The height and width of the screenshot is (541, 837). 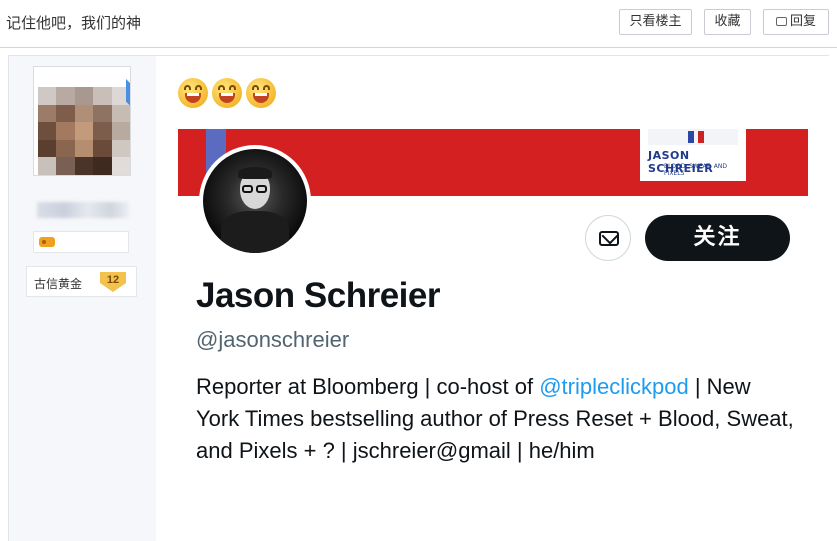 What do you see at coordinates (81, 242) in the screenshot?
I see `game-badge` at bounding box center [81, 242].